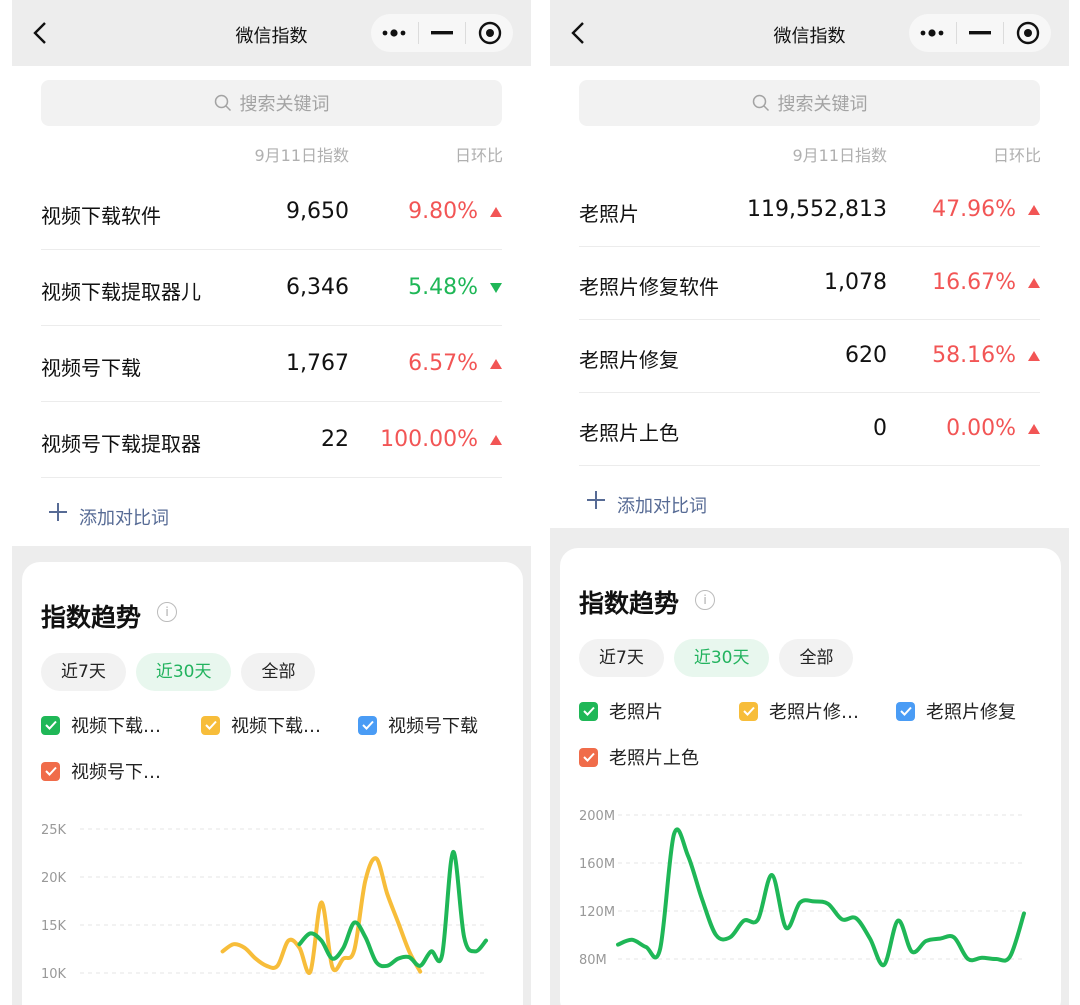 This screenshot has height=1005, width=1080. I want to click on day-over-day-ratio: 9.80%, so click(443, 211).